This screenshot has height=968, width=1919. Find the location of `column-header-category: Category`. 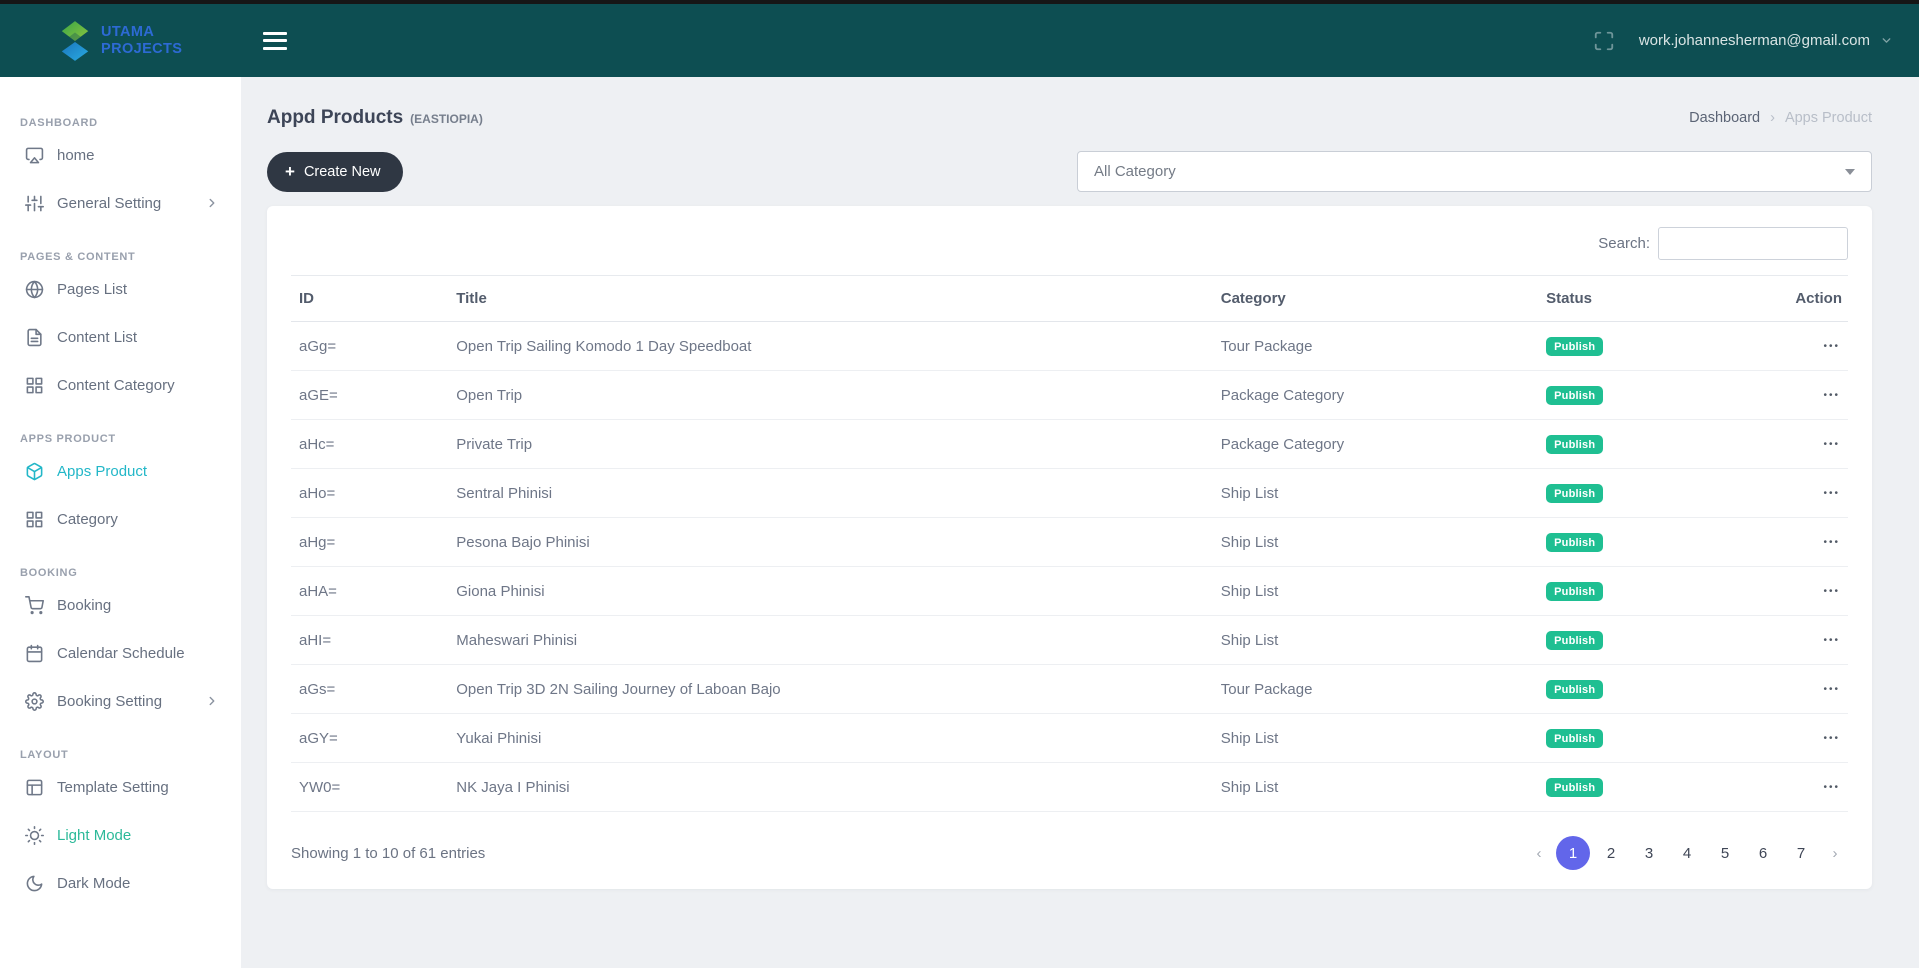

column-header-category: Category is located at coordinates (1375, 298).